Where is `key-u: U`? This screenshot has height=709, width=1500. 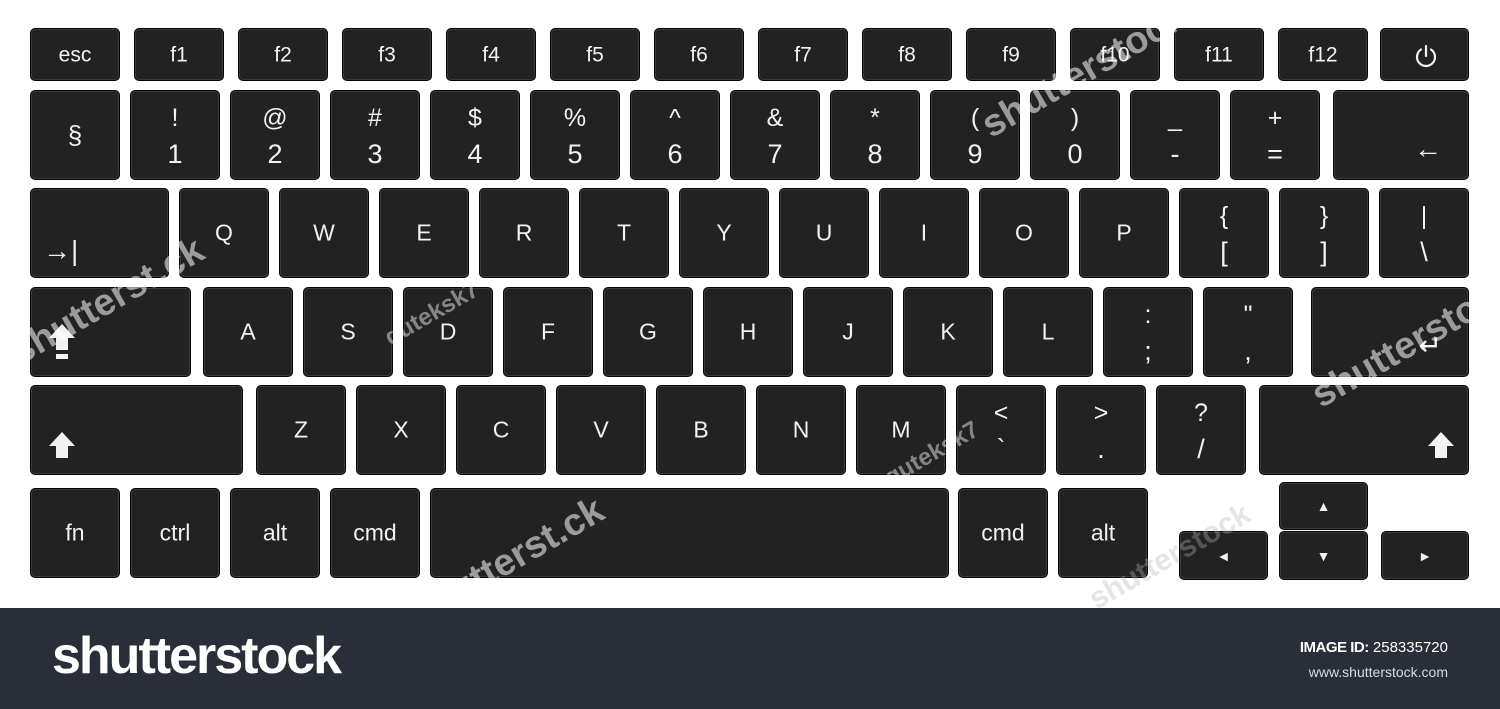 key-u: U is located at coordinates (824, 233).